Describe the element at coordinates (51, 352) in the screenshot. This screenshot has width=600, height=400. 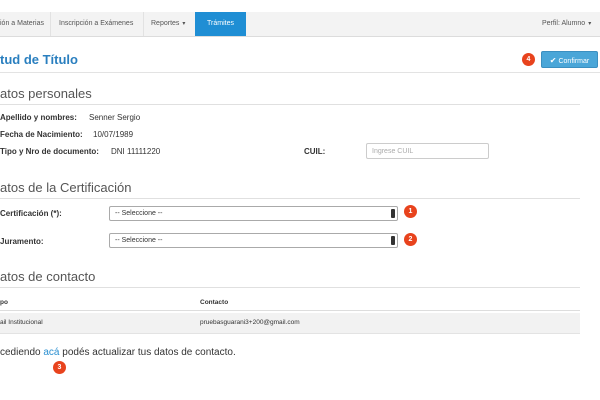
I see `update-contact-link: acá` at that location.